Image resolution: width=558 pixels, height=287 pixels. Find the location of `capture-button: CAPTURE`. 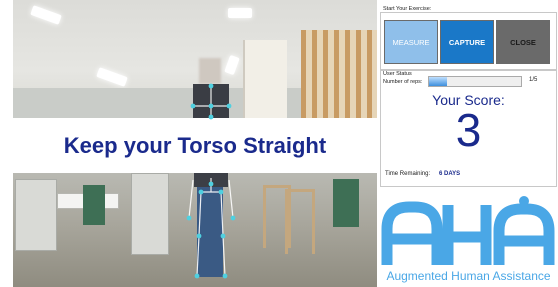

capture-button: CAPTURE is located at coordinates (467, 42).